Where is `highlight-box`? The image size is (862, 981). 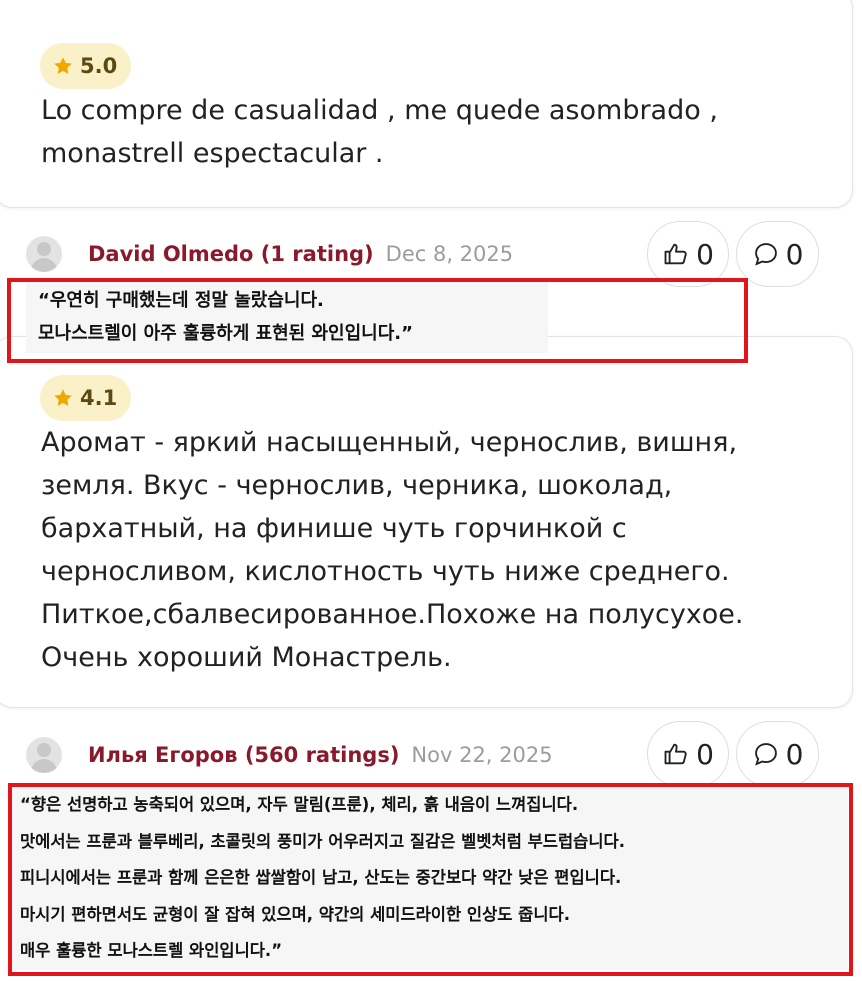 highlight-box is located at coordinates (377, 320).